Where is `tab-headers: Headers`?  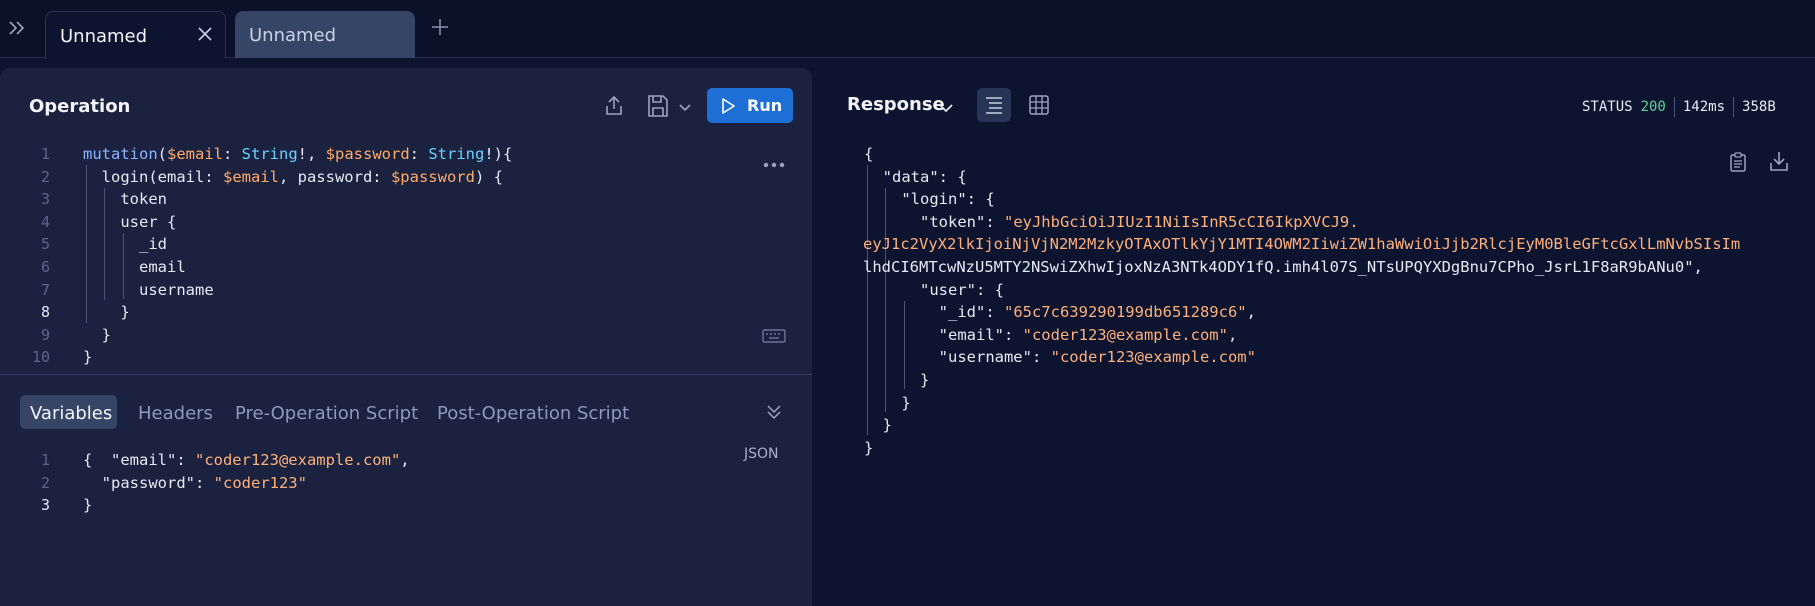 tab-headers: Headers is located at coordinates (175, 412).